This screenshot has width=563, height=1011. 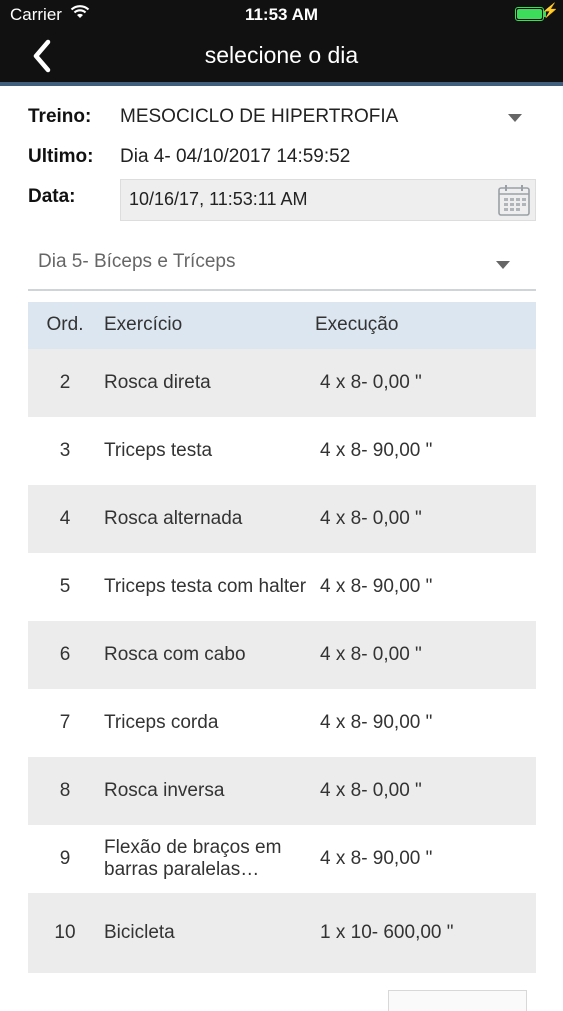 I want to click on status-bar: Carrier 11:53 AM ⚡, so click(x=281, y=15).